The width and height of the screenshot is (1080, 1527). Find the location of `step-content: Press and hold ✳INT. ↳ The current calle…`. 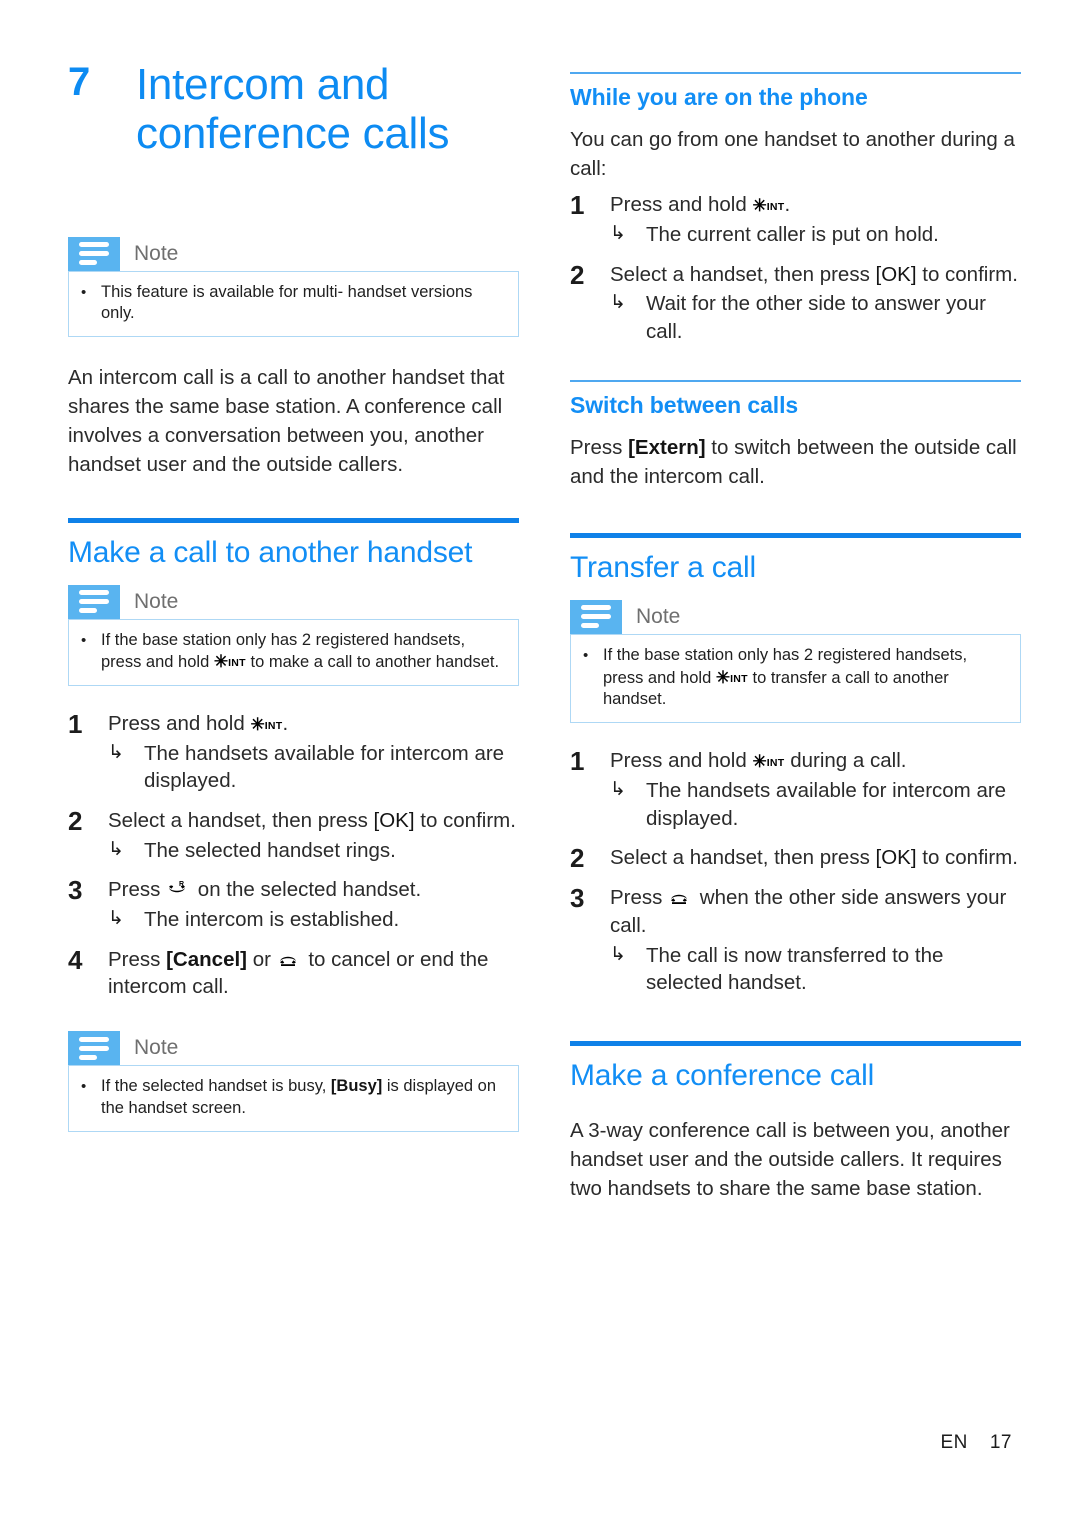

step-content: Press and hold ✳INT. ↳ The current calle… is located at coordinates (815, 219).